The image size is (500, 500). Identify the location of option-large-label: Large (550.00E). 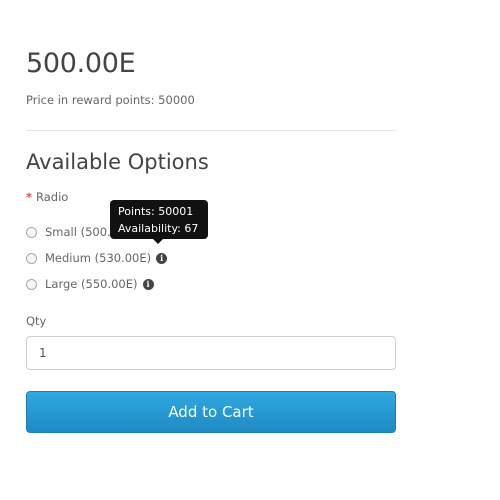
(91, 284).